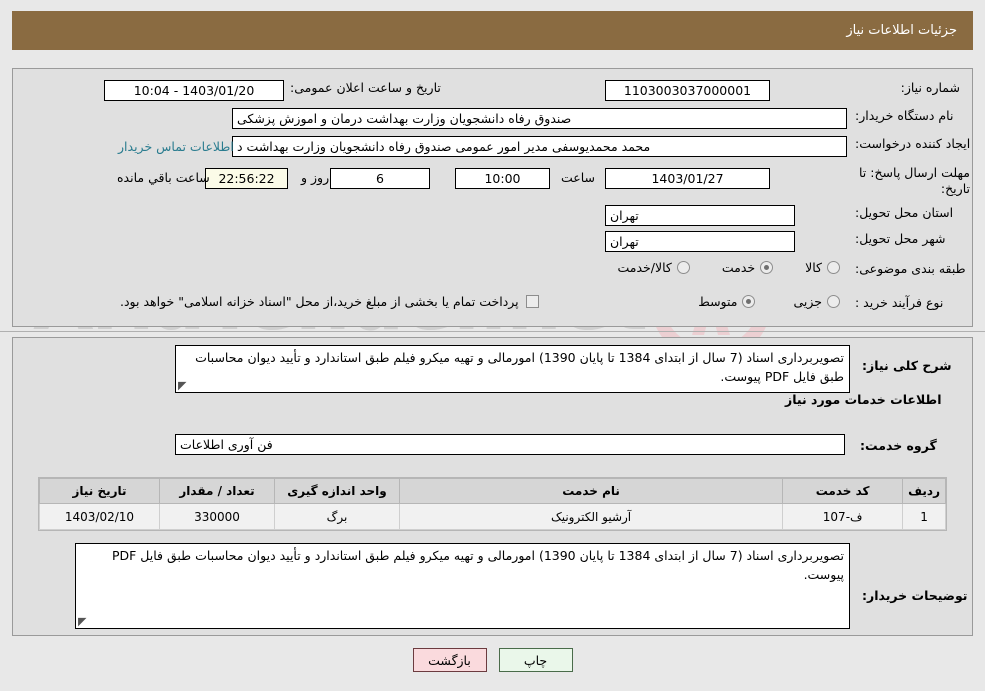 The image size is (985, 691). What do you see at coordinates (194, 90) in the screenshot?
I see `announce-datetime-field: 1403/01/20 - 10:04` at bounding box center [194, 90].